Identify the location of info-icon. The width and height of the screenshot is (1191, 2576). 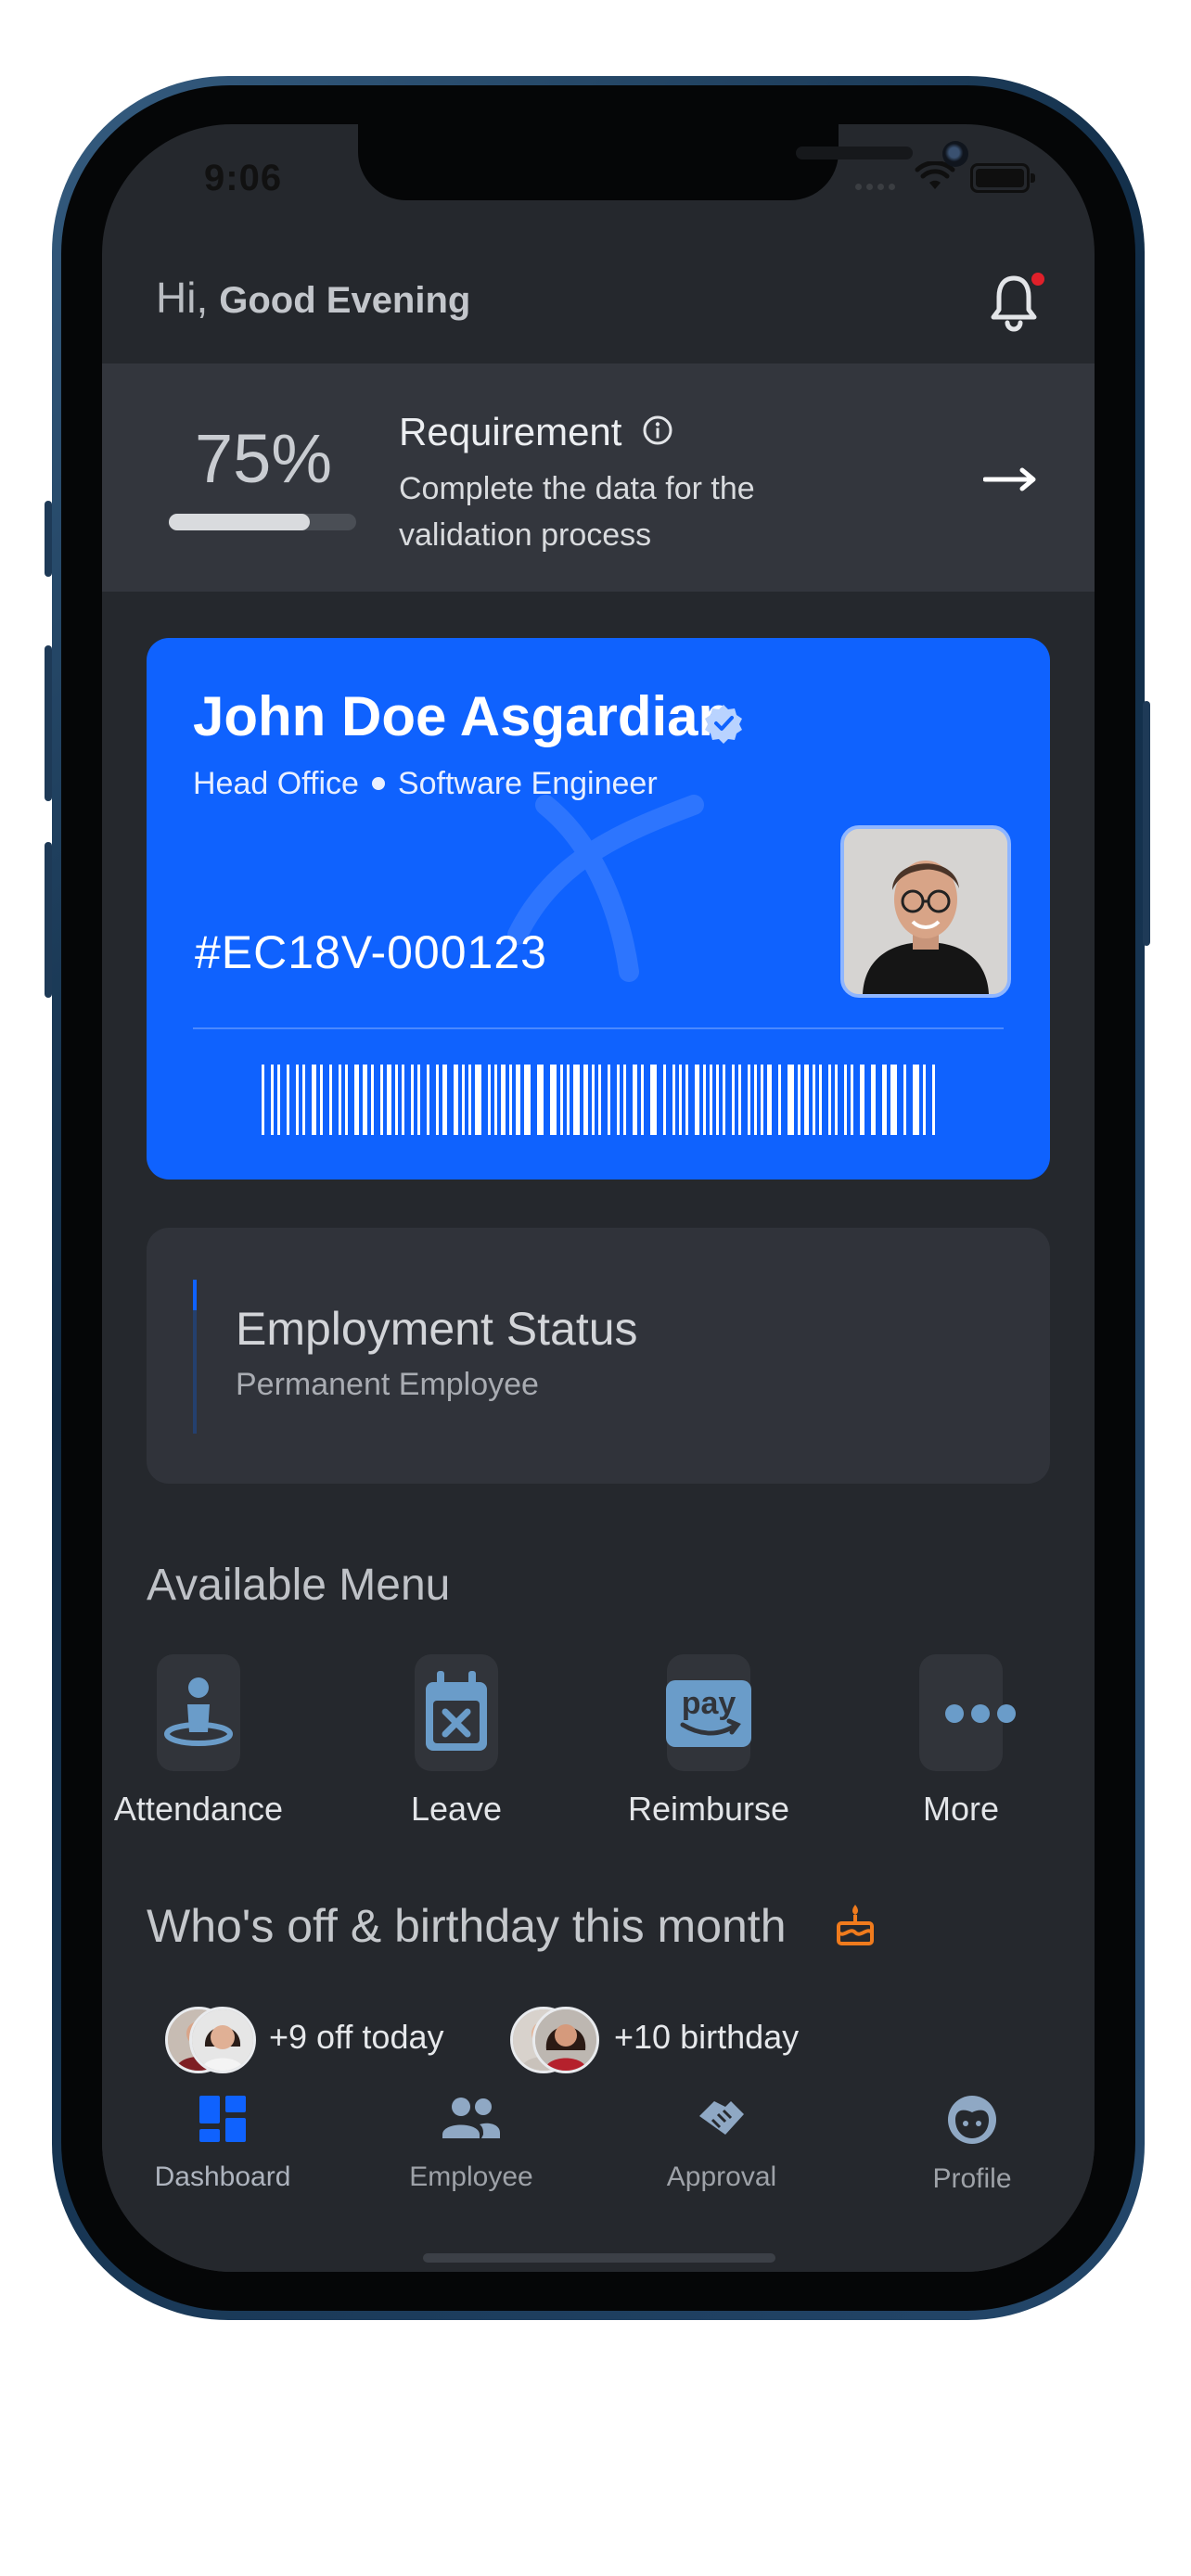
(657, 430).